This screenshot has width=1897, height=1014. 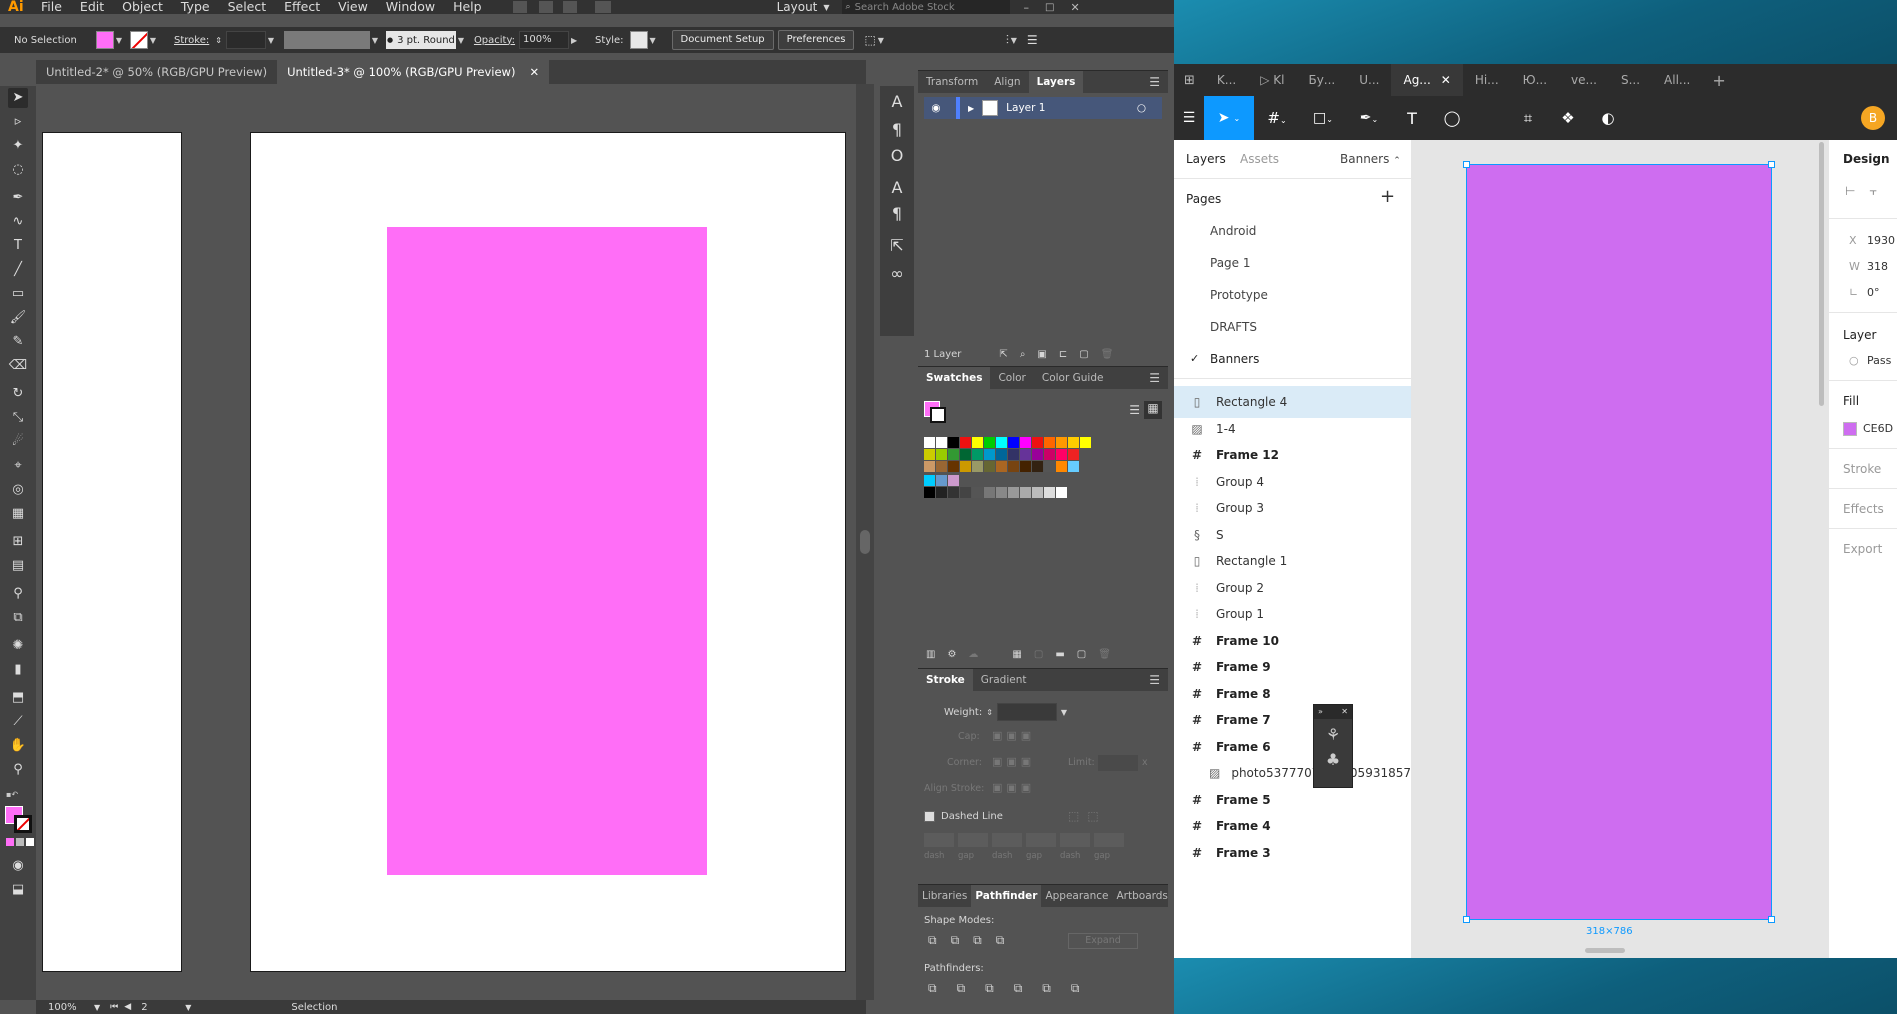 I want to click on menu-object: Object, so click(x=142, y=7).